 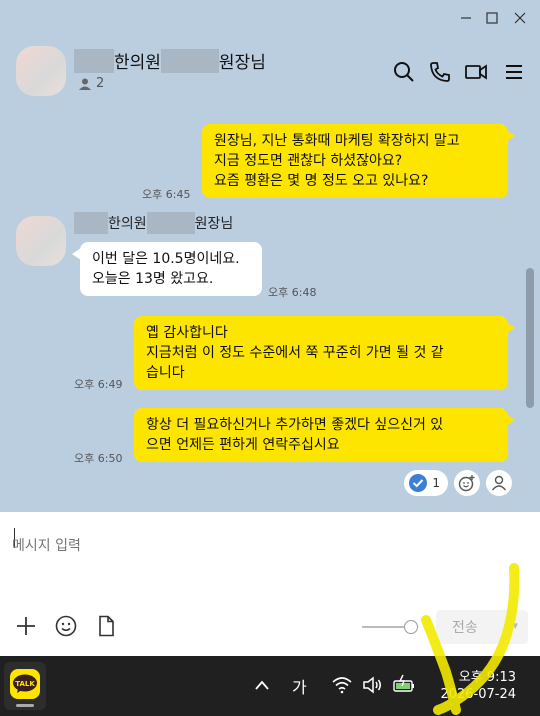 What do you see at coordinates (41, 241) in the screenshot?
I see `sender-avatar` at bounding box center [41, 241].